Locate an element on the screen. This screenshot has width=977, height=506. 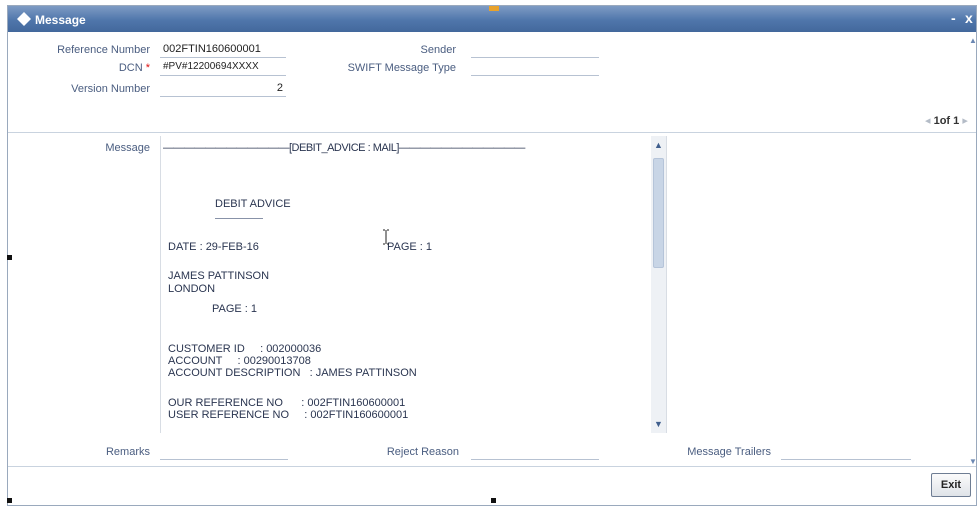
dcn-field is located at coordinates (223, 67).